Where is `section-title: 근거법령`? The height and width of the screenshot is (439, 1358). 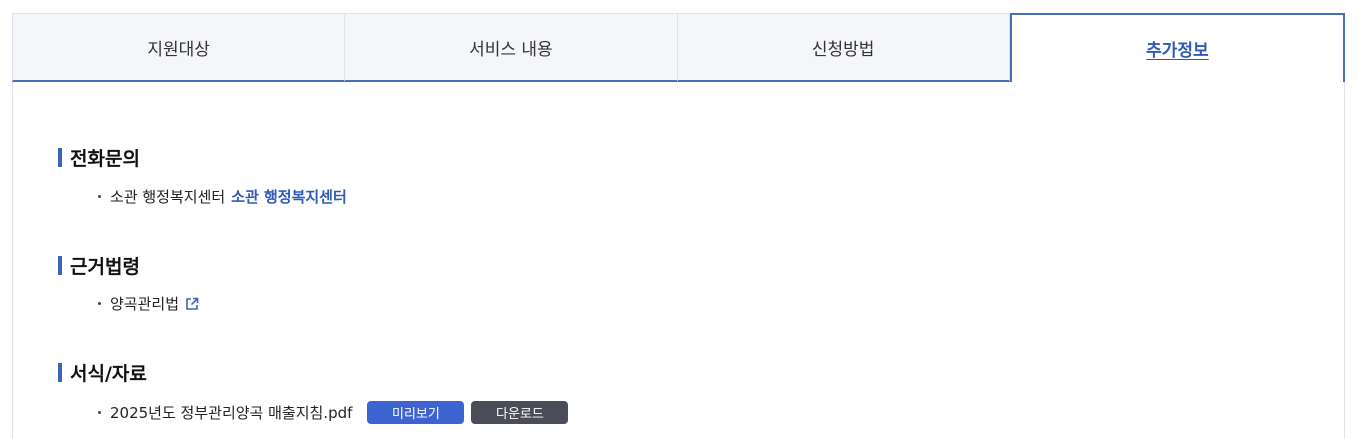 section-title: 근거법령 is located at coordinates (99, 265).